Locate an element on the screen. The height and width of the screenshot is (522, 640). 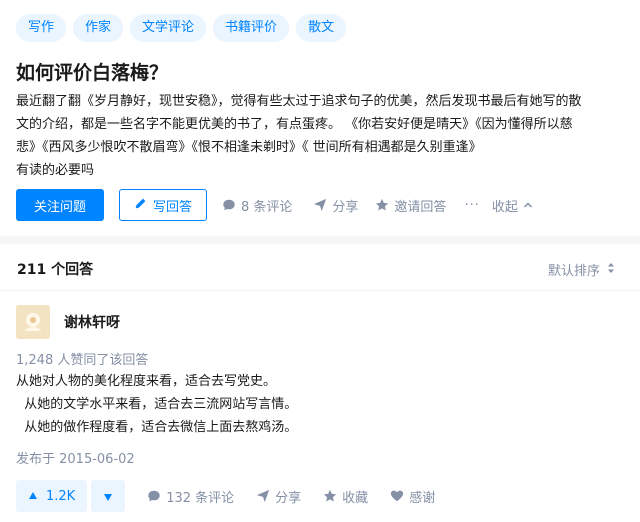
vote-summary: 1,248 人赞同了该回答 is located at coordinates (82, 360).